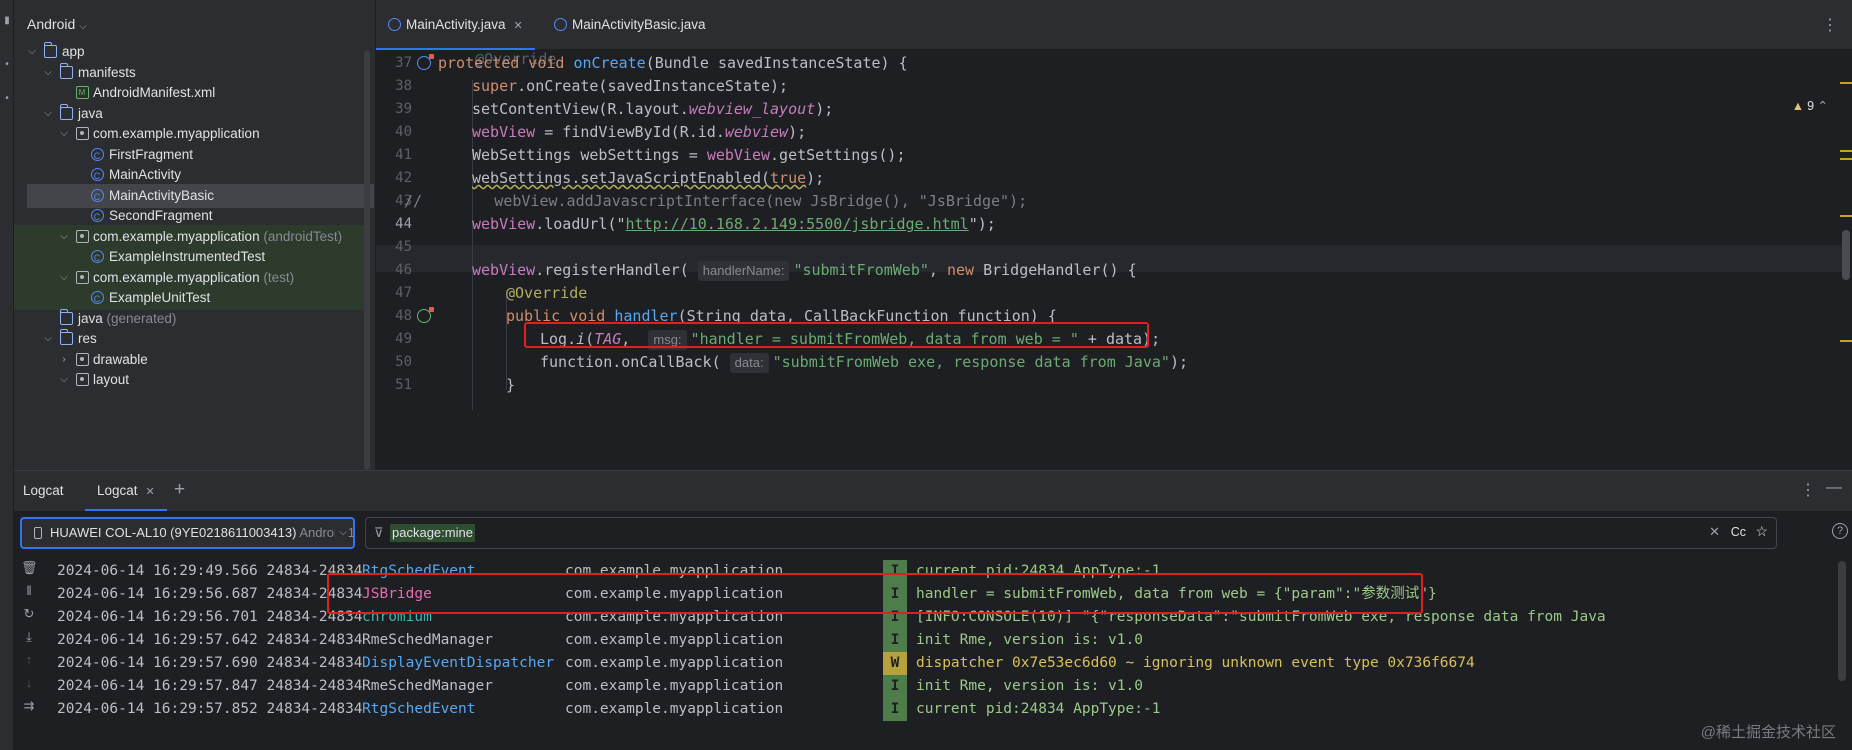 This screenshot has height=750, width=1852. I want to click on code-token: webview_layout, so click(752, 109).